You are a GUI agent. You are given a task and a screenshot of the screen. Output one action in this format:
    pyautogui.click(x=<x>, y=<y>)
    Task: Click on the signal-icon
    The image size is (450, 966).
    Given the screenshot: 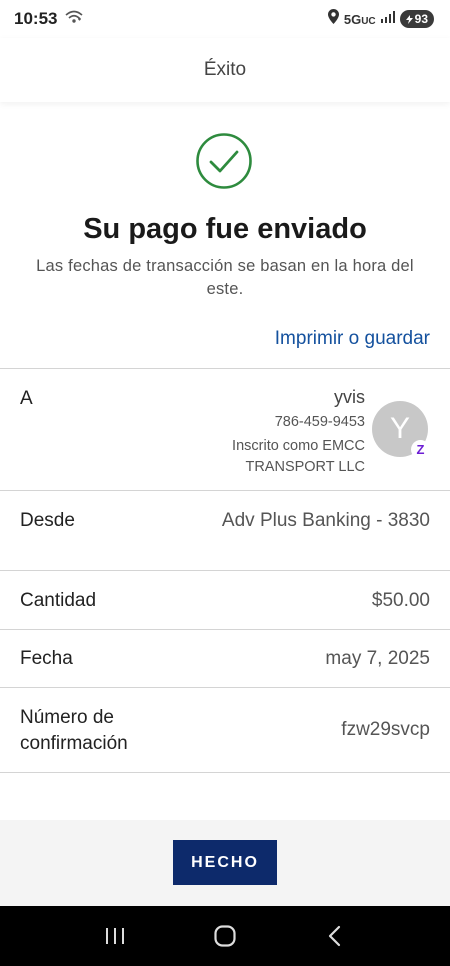 What is the action you would take?
    pyautogui.click(x=387, y=19)
    